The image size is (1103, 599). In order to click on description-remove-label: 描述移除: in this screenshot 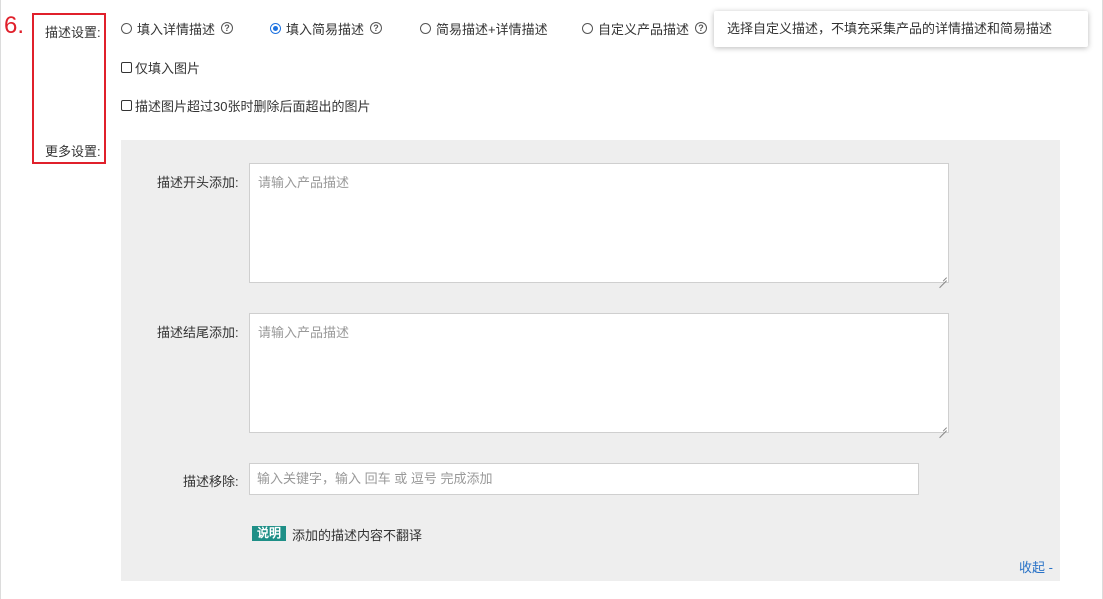, I will do `click(211, 481)`.